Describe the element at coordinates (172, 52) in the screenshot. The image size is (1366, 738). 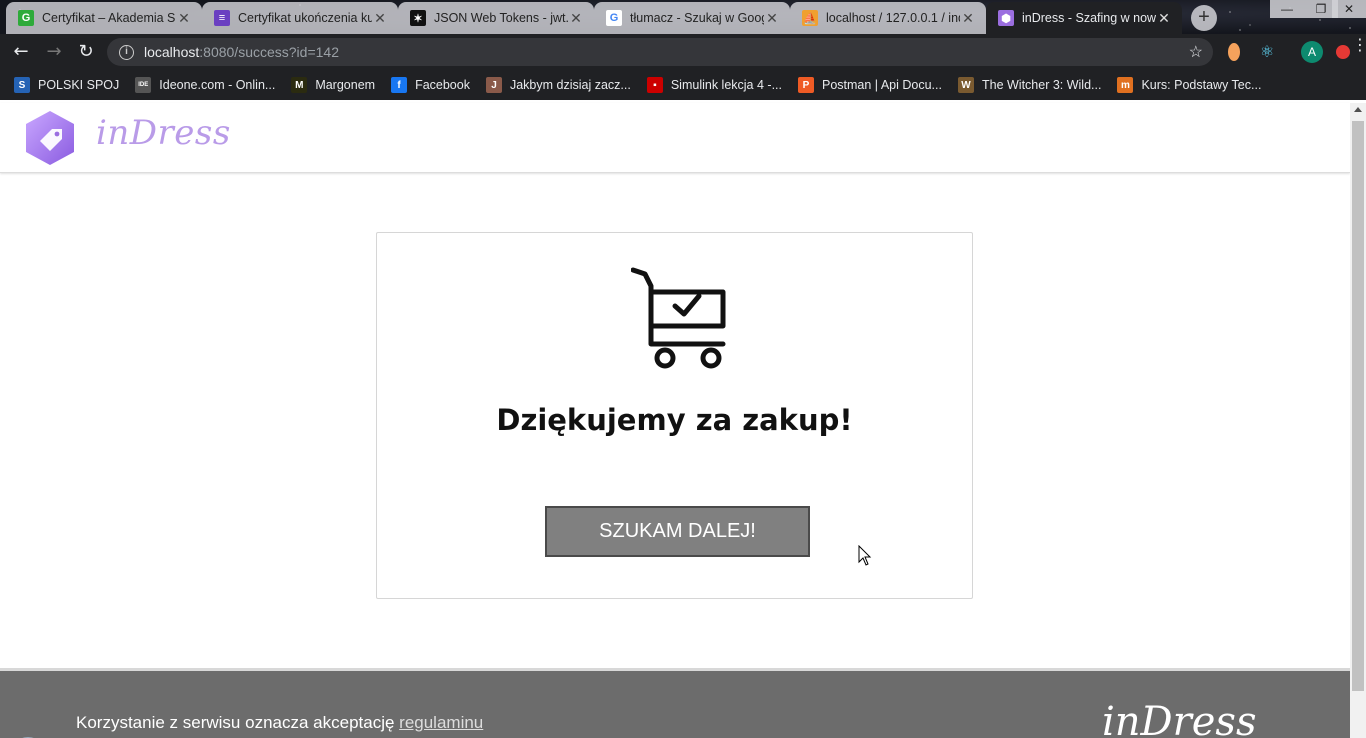
I see `url-host: localhost` at that location.